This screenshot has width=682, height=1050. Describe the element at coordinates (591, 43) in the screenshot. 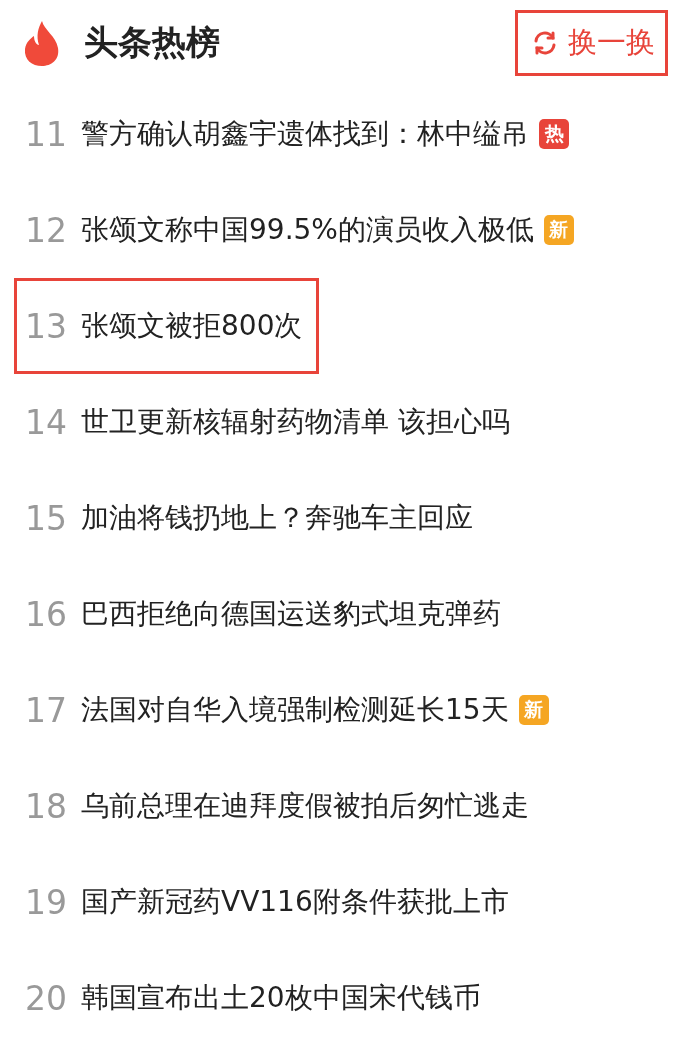

I see `refresh-button: 换一换` at that location.